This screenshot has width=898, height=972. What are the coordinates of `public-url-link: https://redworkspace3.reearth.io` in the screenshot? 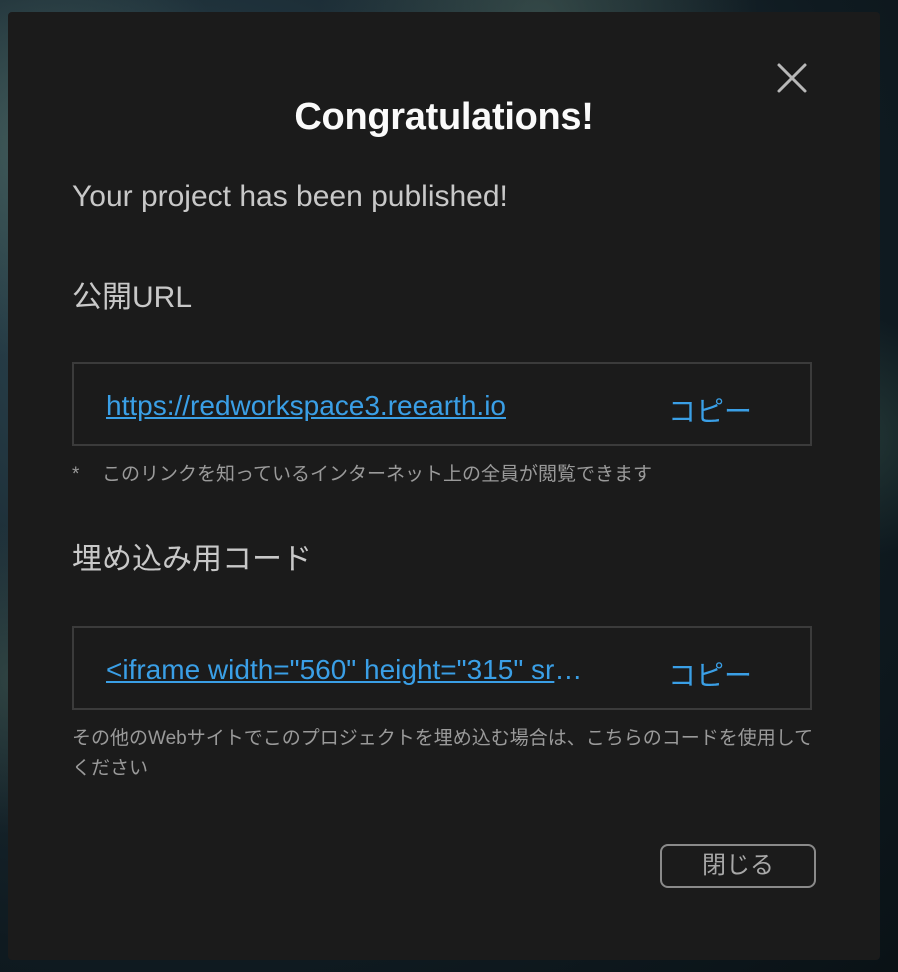 It's located at (346, 406).